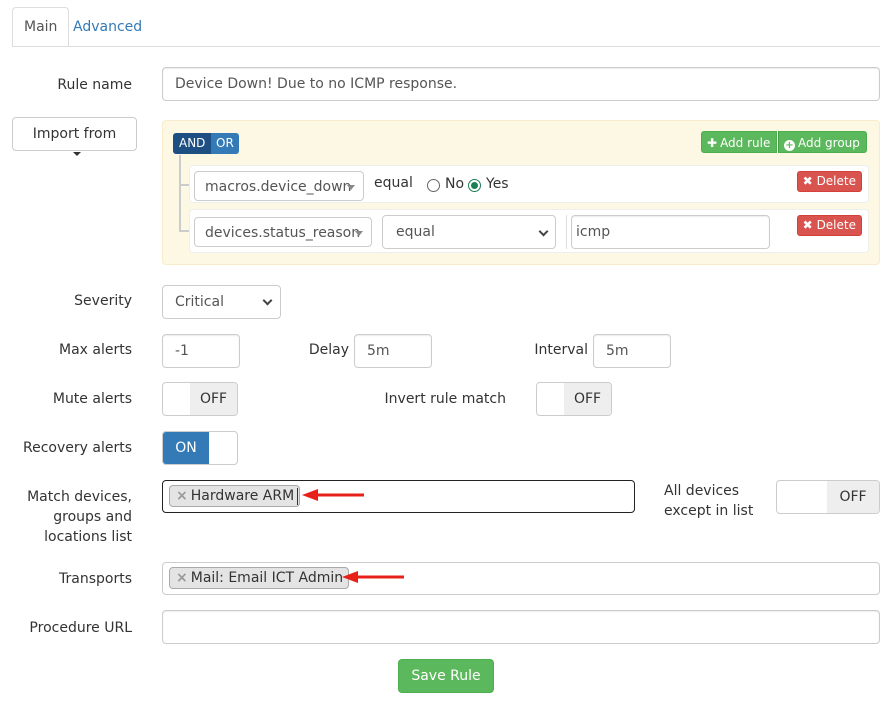  I want to click on selected-tag: × Mail: Email ICT Admin, so click(259, 578).